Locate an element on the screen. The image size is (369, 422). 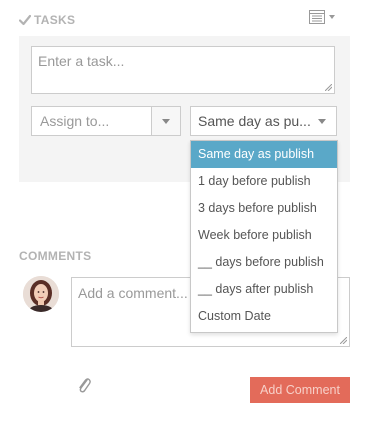
avatar-image is located at coordinates (41, 294).